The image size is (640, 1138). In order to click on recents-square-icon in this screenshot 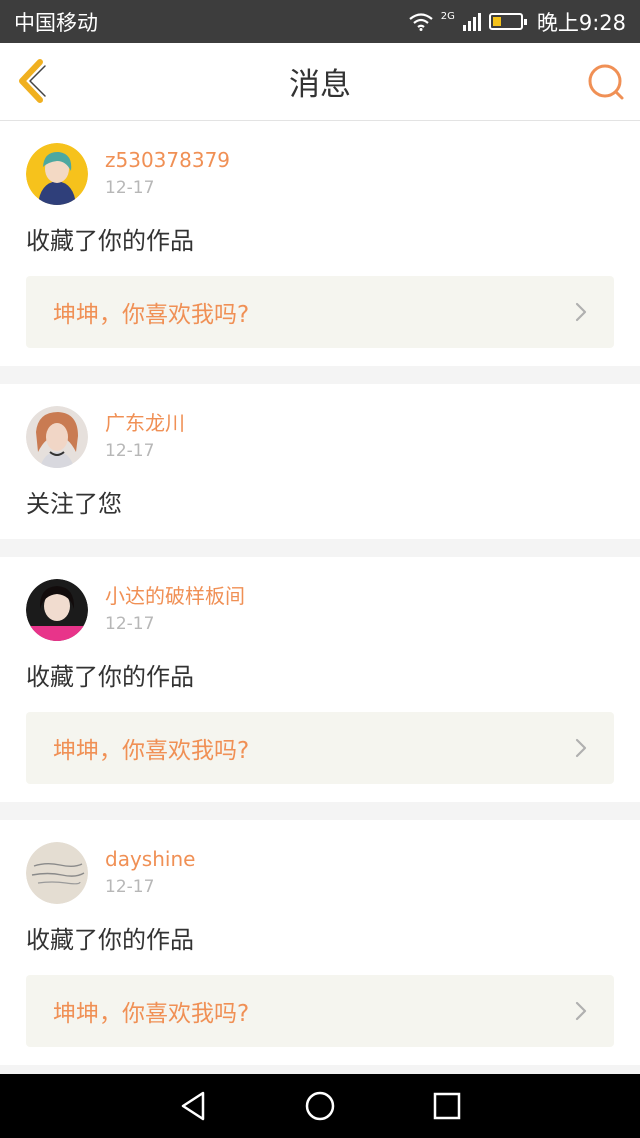, I will do `click(447, 1106)`.